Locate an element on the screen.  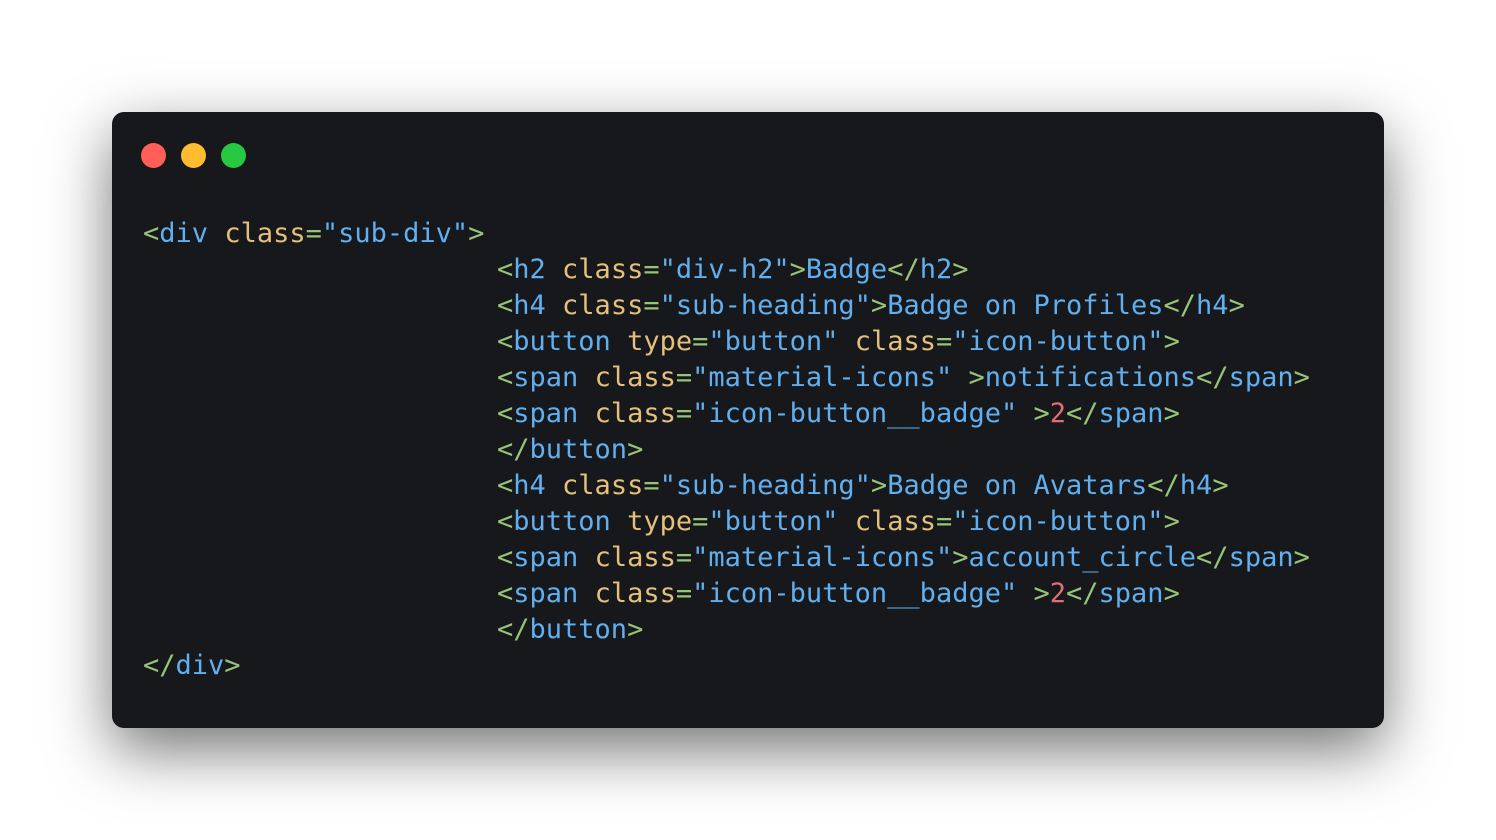
minimize-dot-icon is located at coordinates (193, 155).